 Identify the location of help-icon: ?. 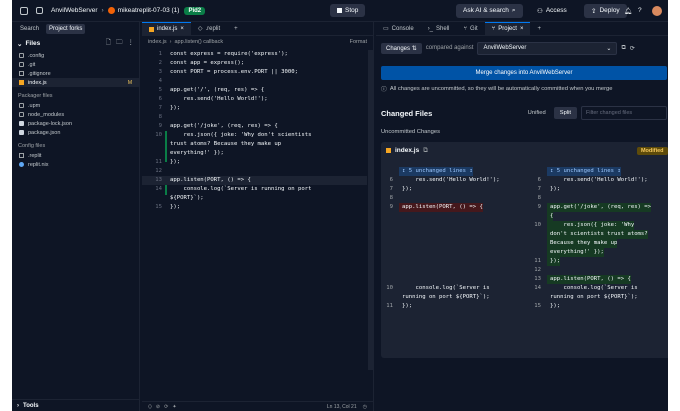
(640, 10).